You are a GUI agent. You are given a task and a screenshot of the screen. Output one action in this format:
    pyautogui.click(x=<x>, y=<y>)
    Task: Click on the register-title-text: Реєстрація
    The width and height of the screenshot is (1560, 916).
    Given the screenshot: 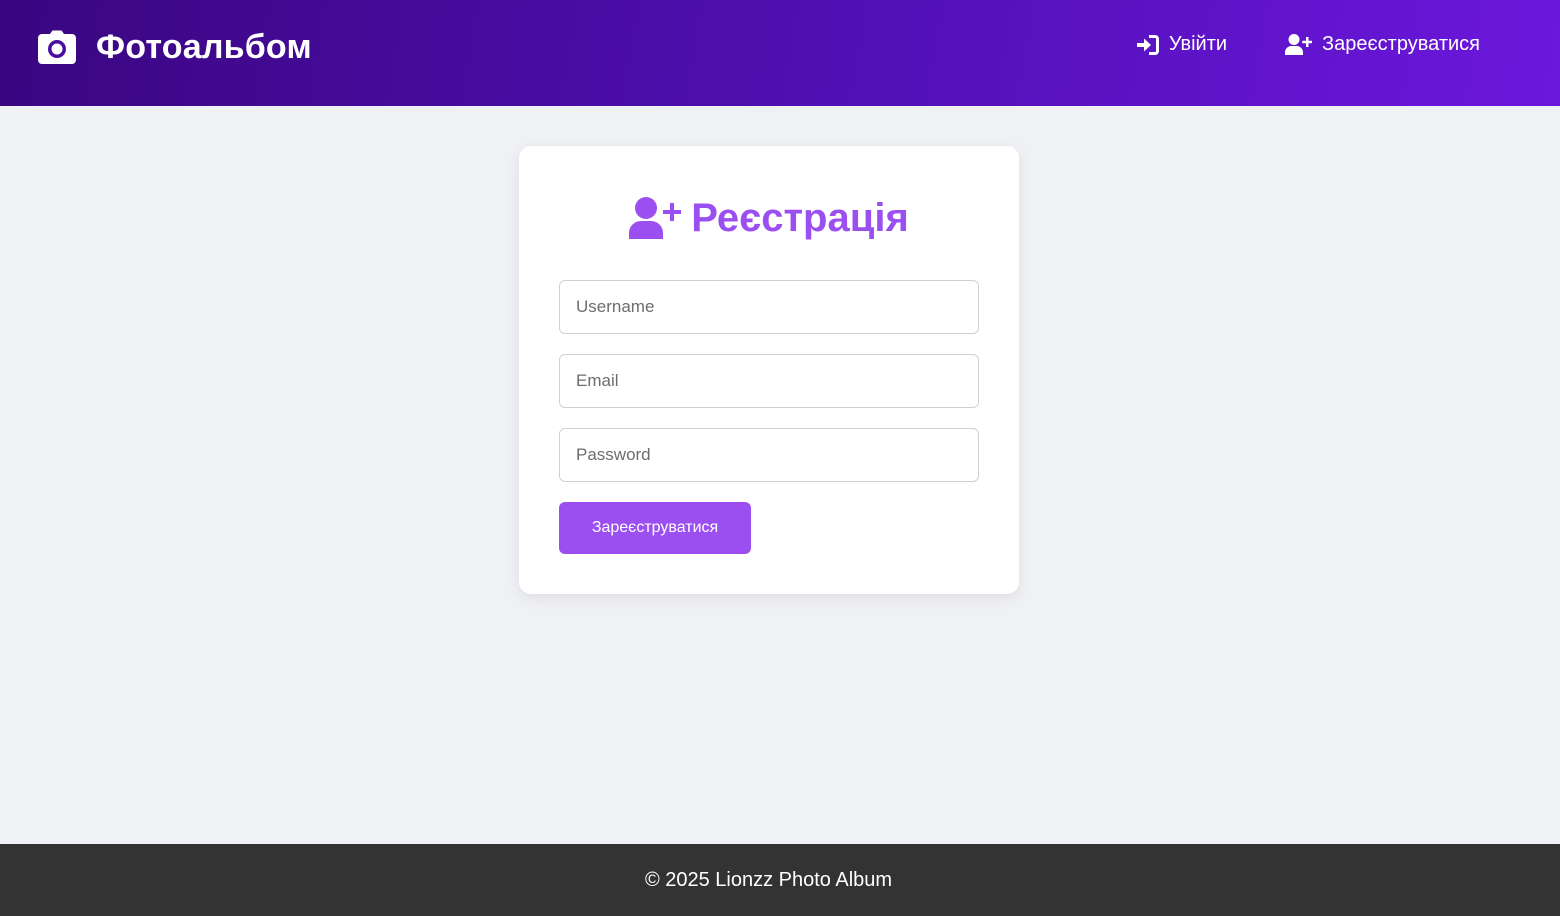 What is the action you would take?
    pyautogui.click(x=800, y=217)
    